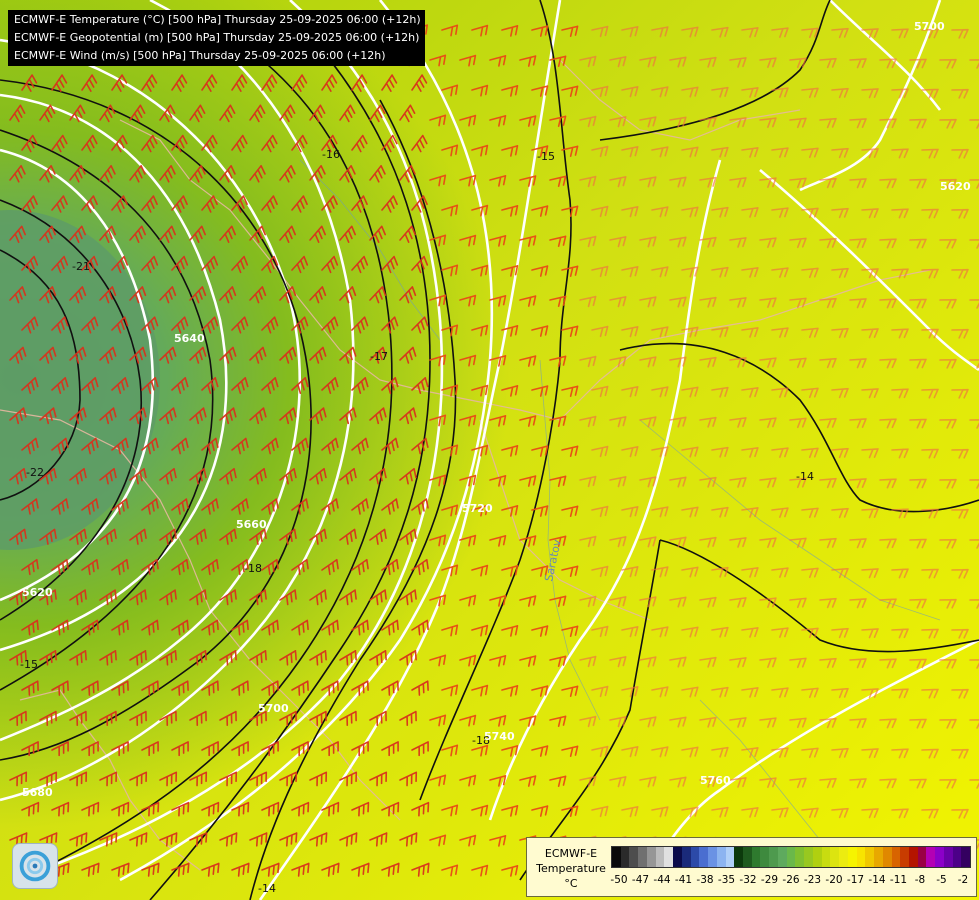 The width and height of the screenshot is (979, 900). Describe the element at coordinates (726, 880) in the screenshot. I see `legend-tick-label: -35` at that location.